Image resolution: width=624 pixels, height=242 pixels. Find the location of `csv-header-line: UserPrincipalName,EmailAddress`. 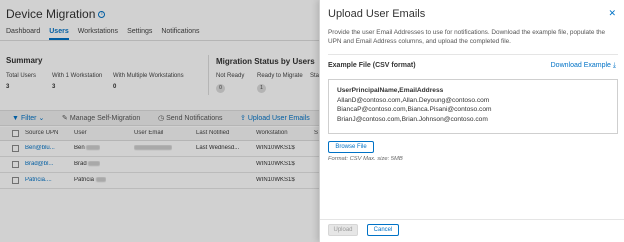

csv-header-line: UserPrincipalName,EmailAddress is located at coordinates (390, 90).